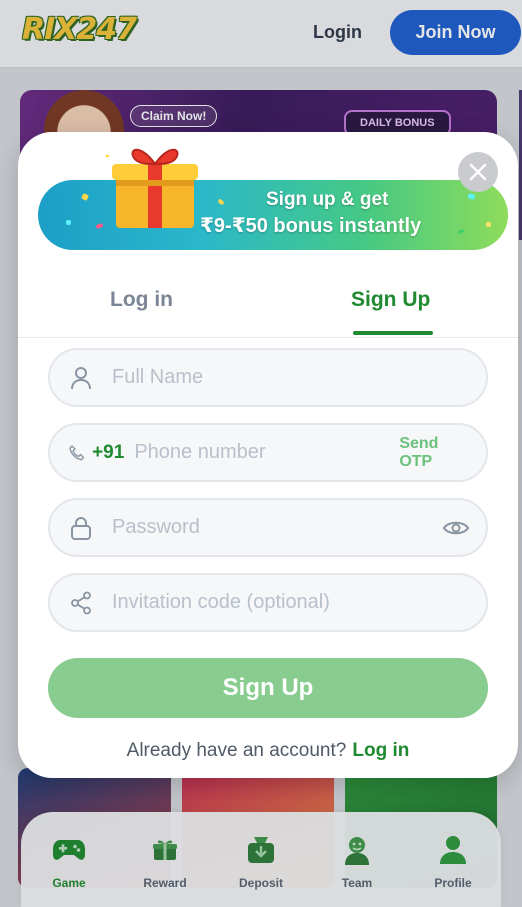 This screenshot has width=522, height=907. I want to click on close-button, so click(478, 172).